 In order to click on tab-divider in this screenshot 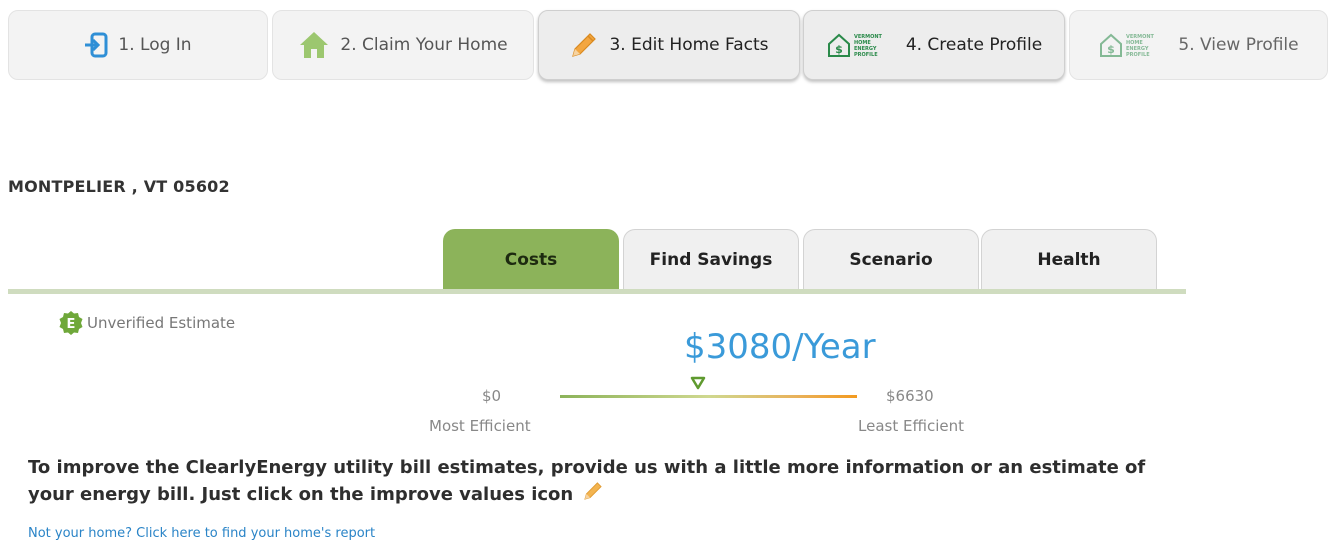, I will do `click(597, 291)`.